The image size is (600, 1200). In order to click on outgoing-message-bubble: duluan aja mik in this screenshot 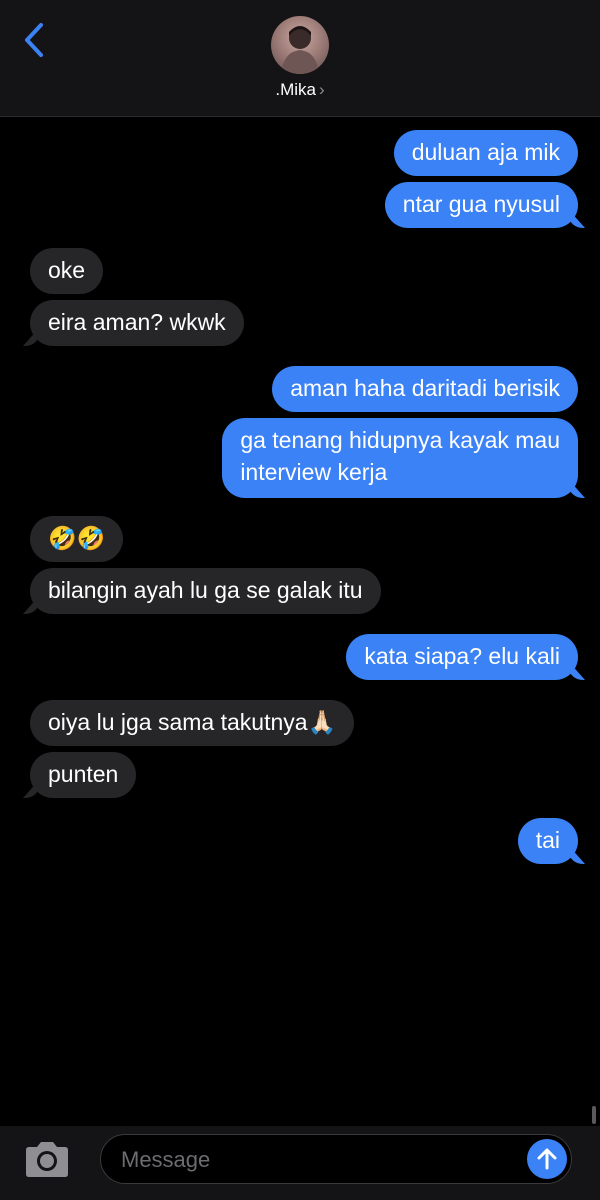, I will do `click(485, 153)`.